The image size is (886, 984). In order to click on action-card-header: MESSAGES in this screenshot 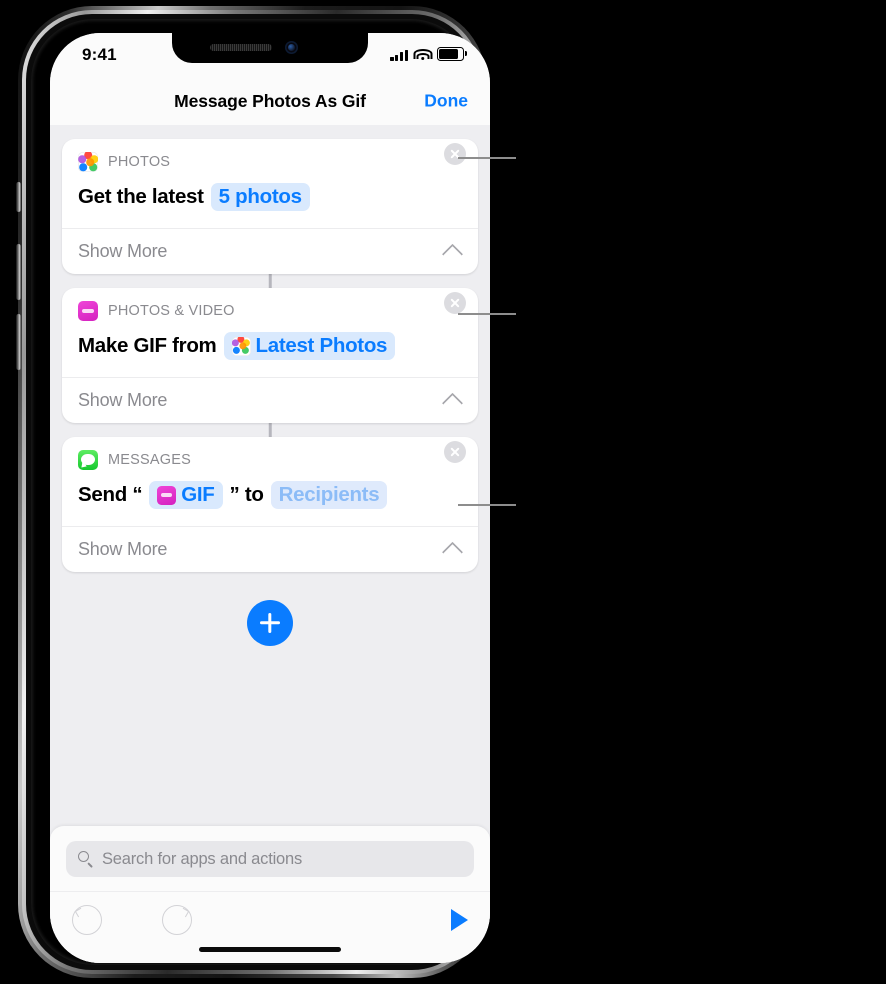, I will do `click(270, 457)`.